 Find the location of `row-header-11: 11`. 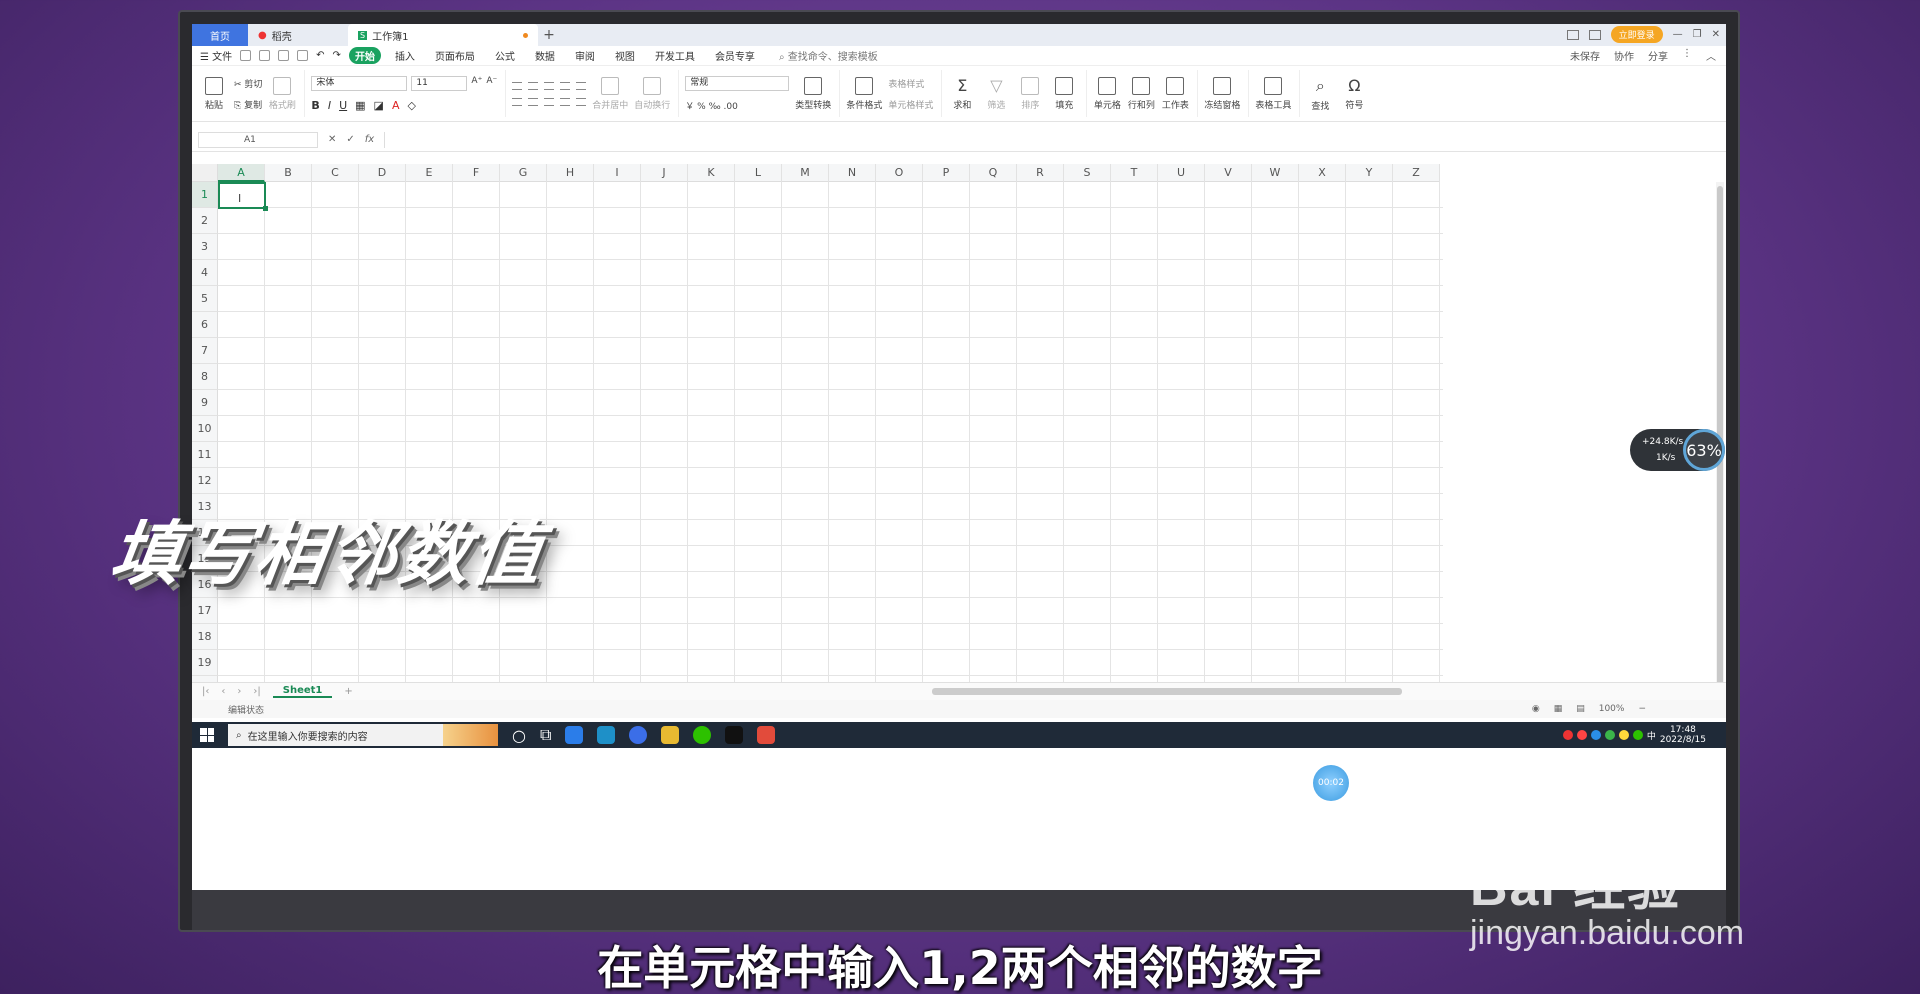

row-header-11: 11 is located at coordinates (205, 455).